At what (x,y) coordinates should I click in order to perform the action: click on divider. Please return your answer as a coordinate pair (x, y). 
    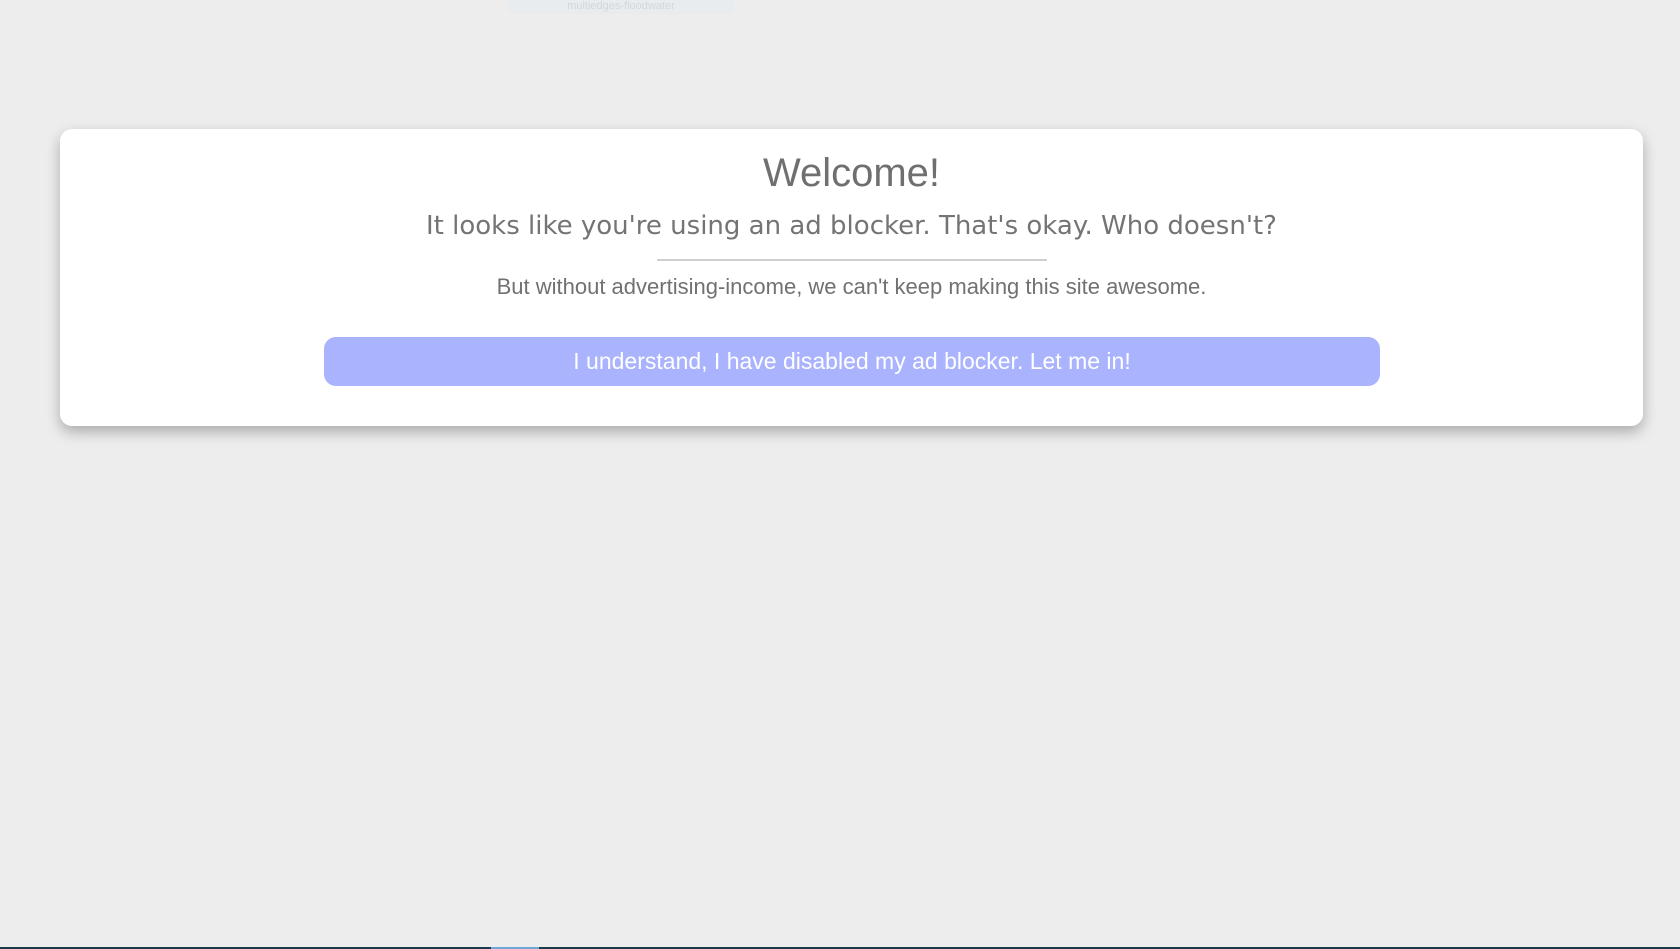
    Looking at the image, I should click on (852, 260).